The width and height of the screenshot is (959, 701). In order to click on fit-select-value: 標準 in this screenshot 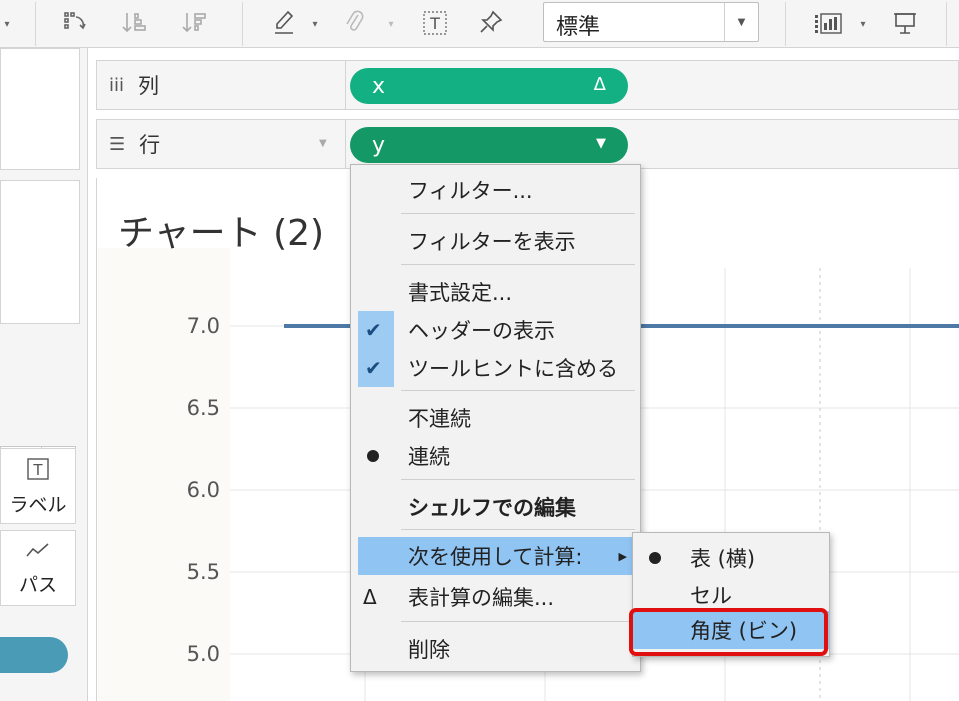, I will do `click(578, 27)`.